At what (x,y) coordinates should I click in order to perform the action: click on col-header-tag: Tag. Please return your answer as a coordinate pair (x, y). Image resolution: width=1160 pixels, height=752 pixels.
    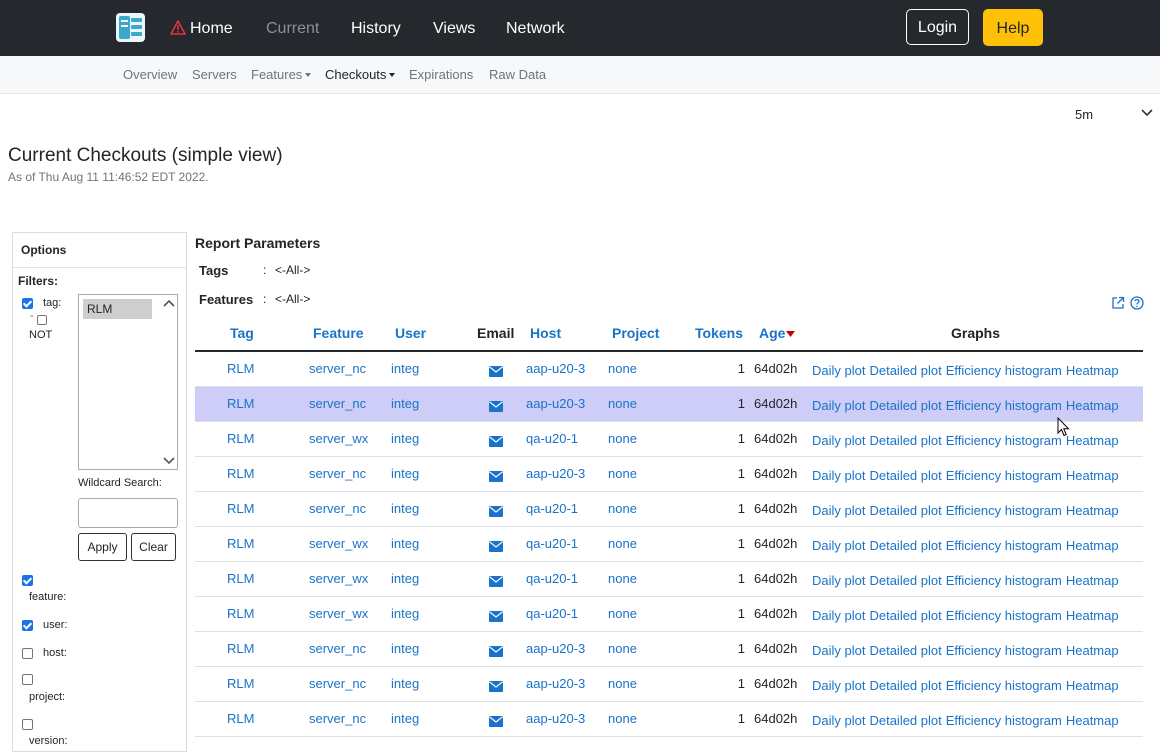
    Looking at the image, I should click on (242, 333).